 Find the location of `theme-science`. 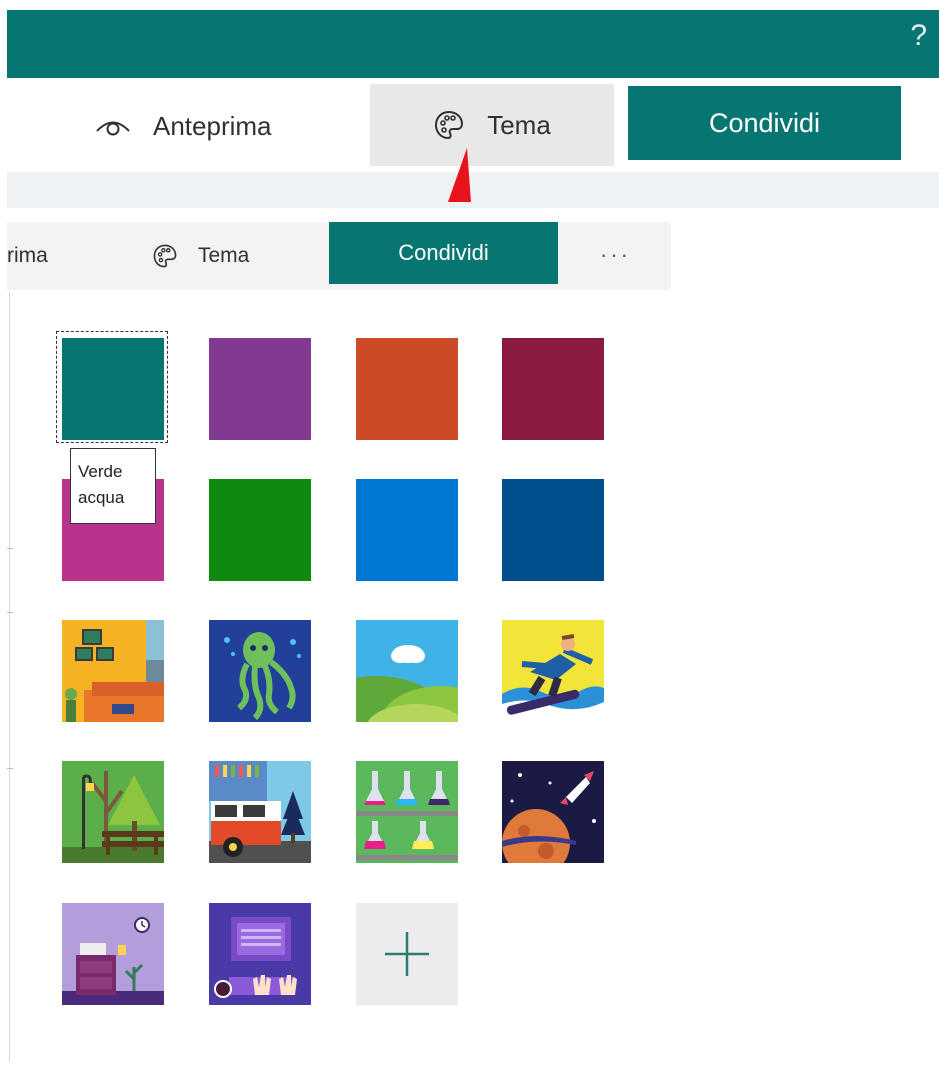

theme-science is located at coordinates (407, 812).